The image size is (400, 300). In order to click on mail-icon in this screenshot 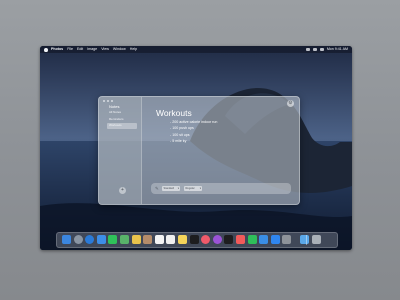, I will do `click(101, 239)`.